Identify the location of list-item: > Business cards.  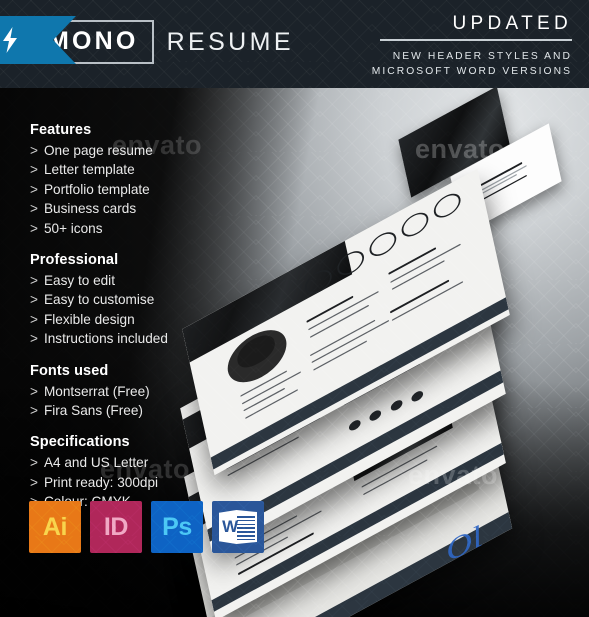
(137, 208).